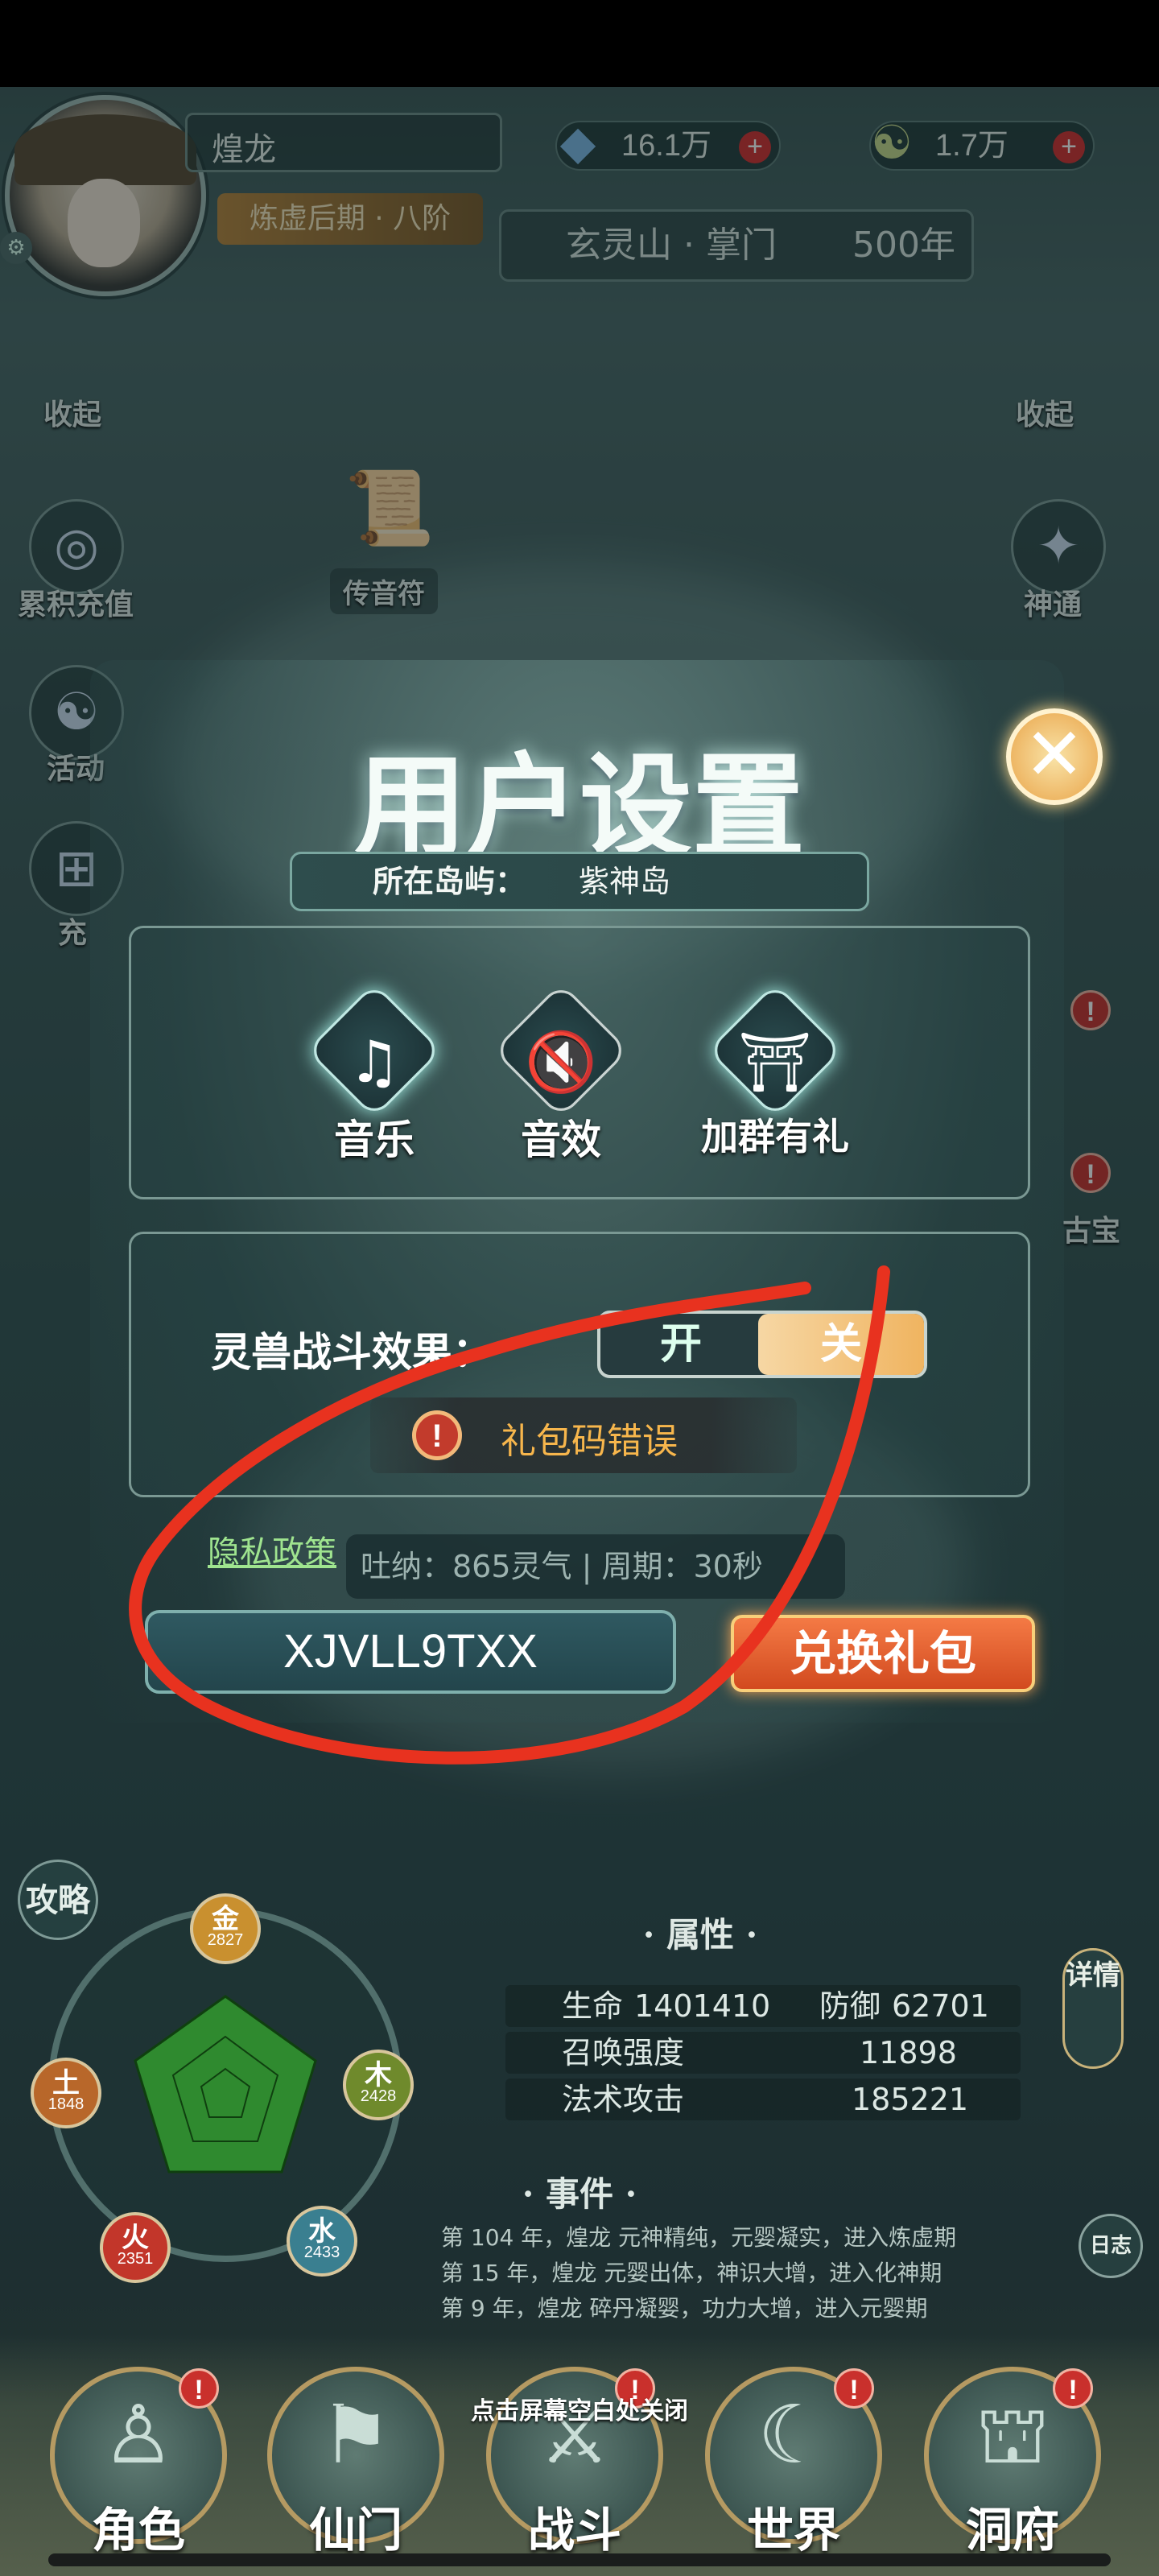 This screenshot has width=1159, height=2576. Describe the element at coordinates (58, 1900) in the screenshot. I see `guide-button: 攻略` at that location.